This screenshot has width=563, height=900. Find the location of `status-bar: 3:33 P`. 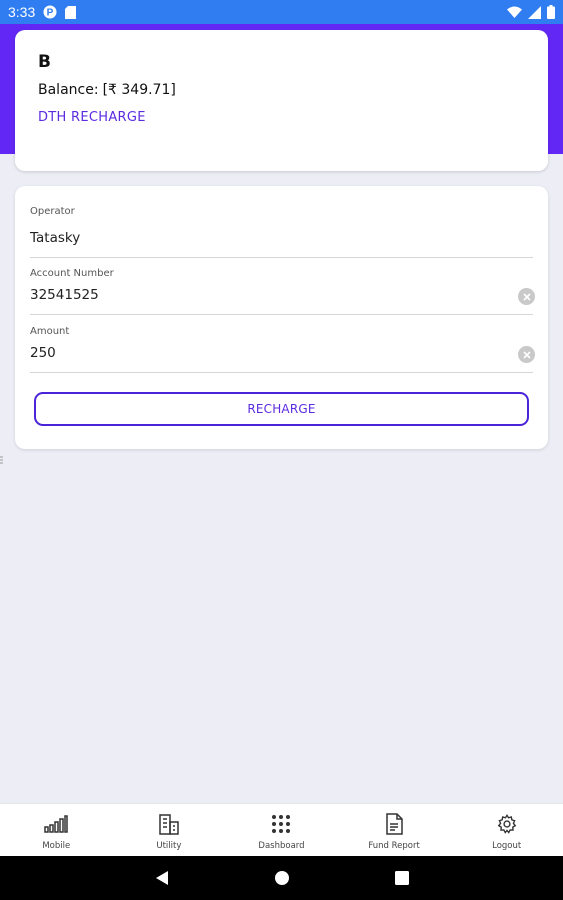

status-bar: 3:33 P is located at coordinates (281, 12).